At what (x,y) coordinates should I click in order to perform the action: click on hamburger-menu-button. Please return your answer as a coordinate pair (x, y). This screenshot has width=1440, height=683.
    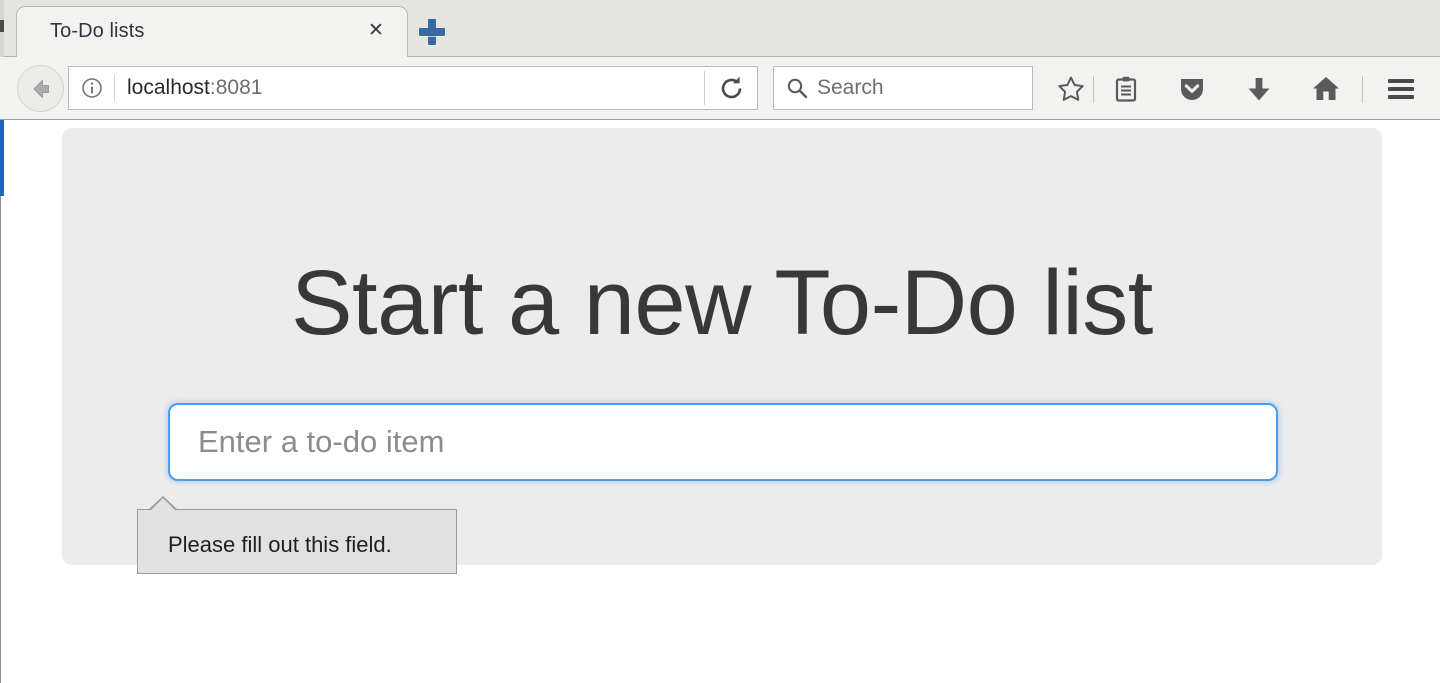
    Looking at the image, I should click on (1401, 89).